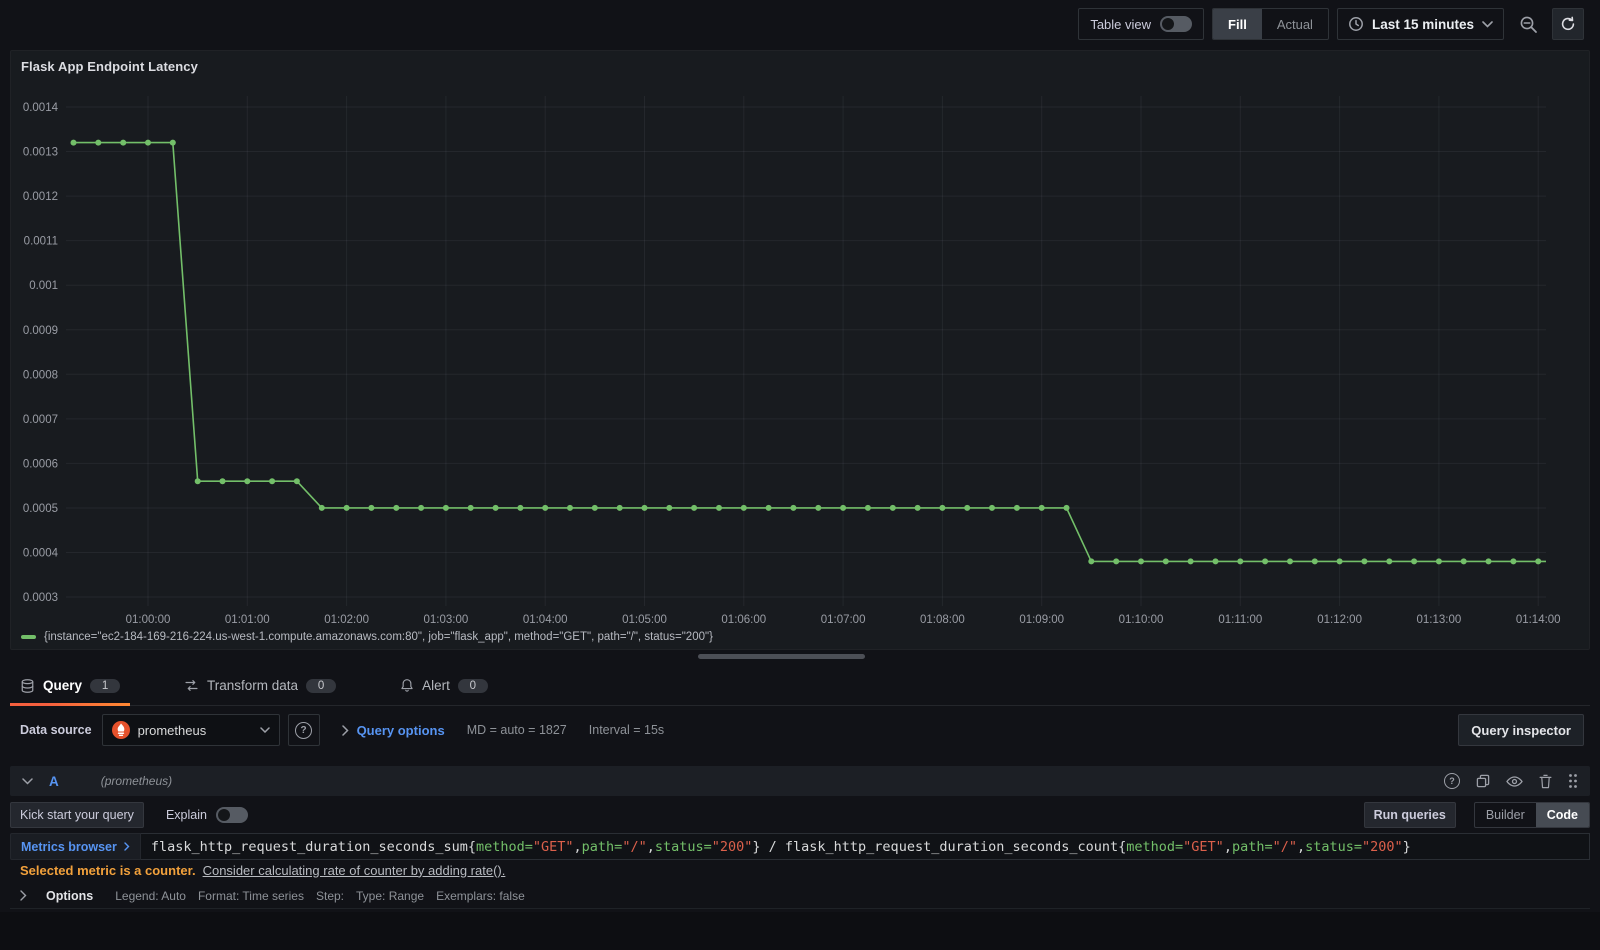 This screenshot has width=1600, height=950. What do you see at coordinates (231, 815) in the screenshot?
I see `explain-toggle` at bounding box center [231, 815].